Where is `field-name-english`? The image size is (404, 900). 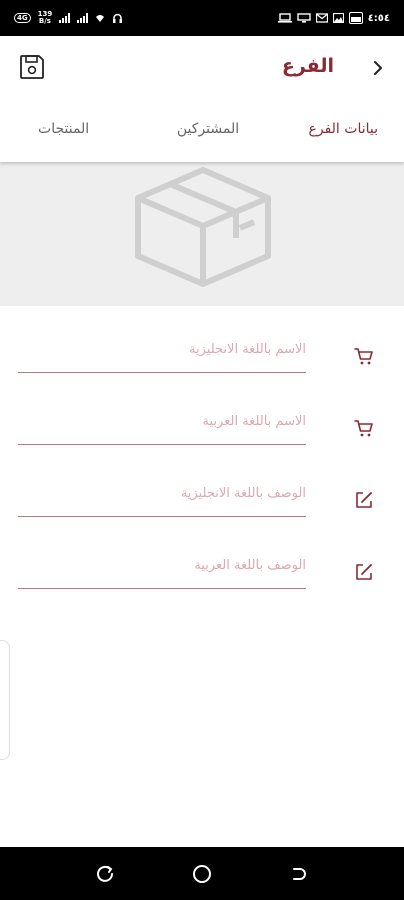
field-name-english is located at coordinates (202, 344).